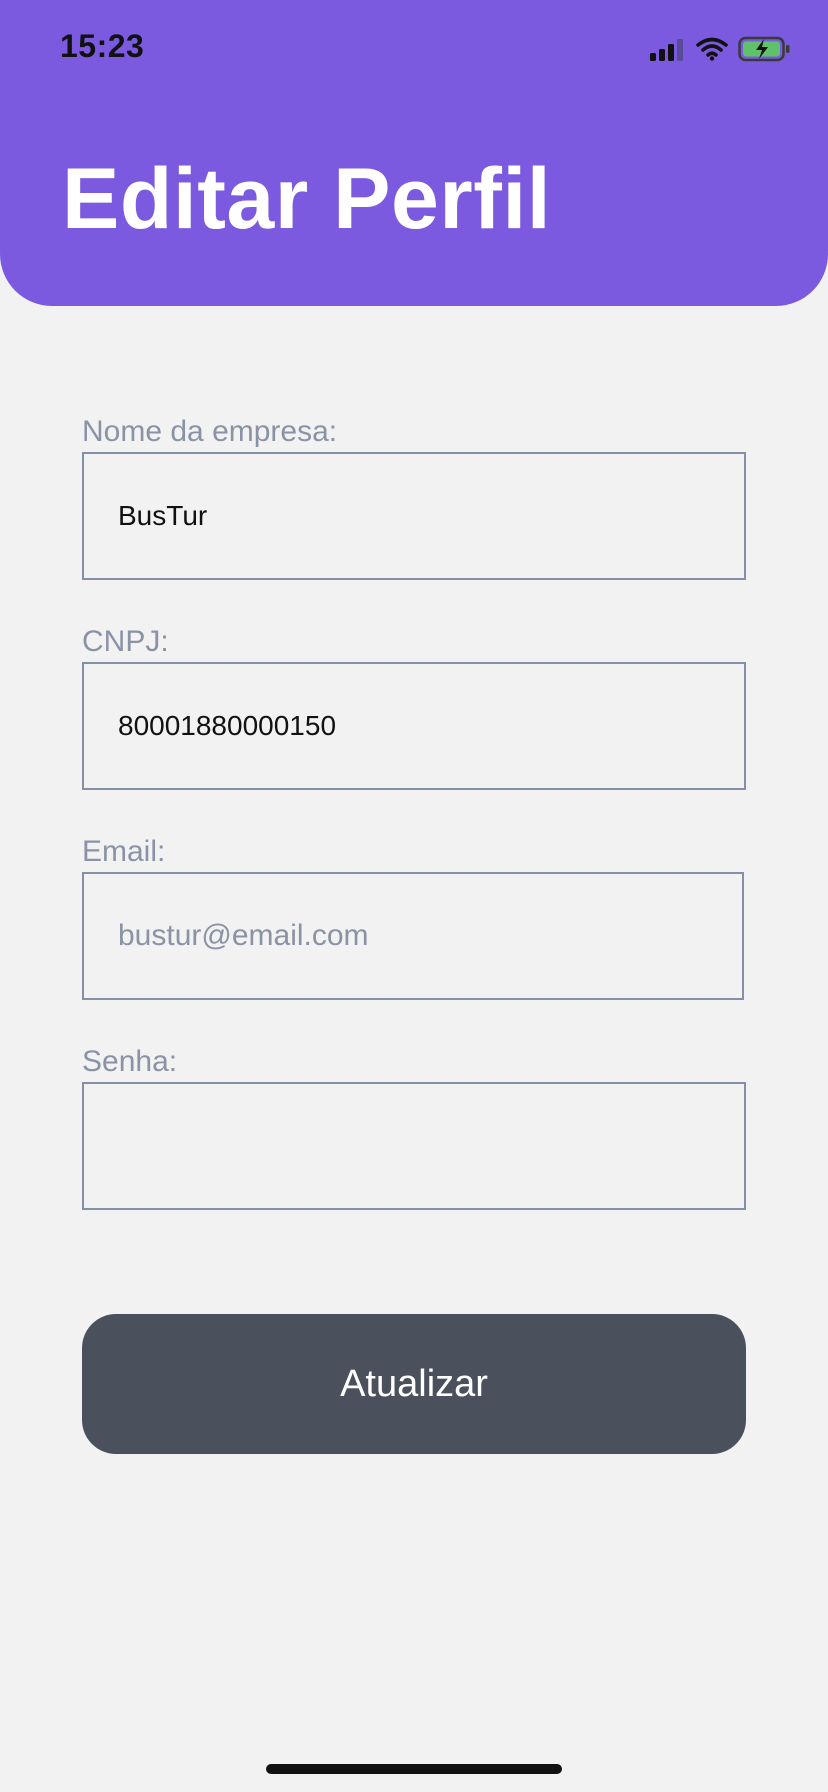 This screenshot has width=828, height=1792. I want to click on wifi-icon, so click(712, 49).